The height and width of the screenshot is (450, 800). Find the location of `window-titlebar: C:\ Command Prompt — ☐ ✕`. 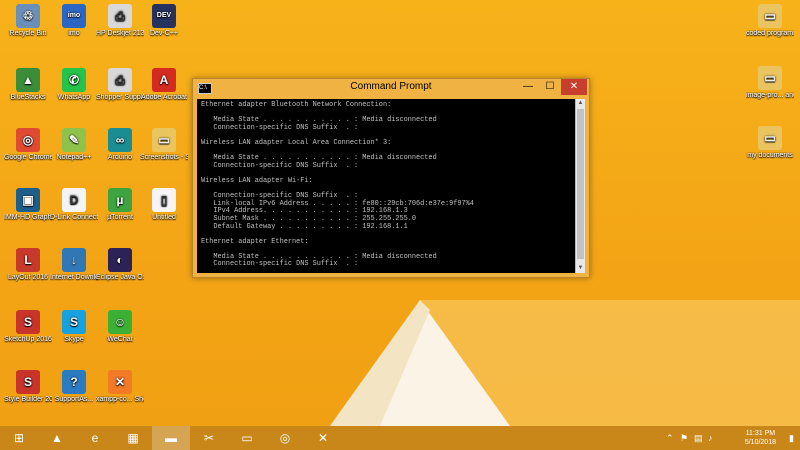

window-titlebar: C:\ Command Prompt — ☐ ✕ is located at coordinates (391, 88).